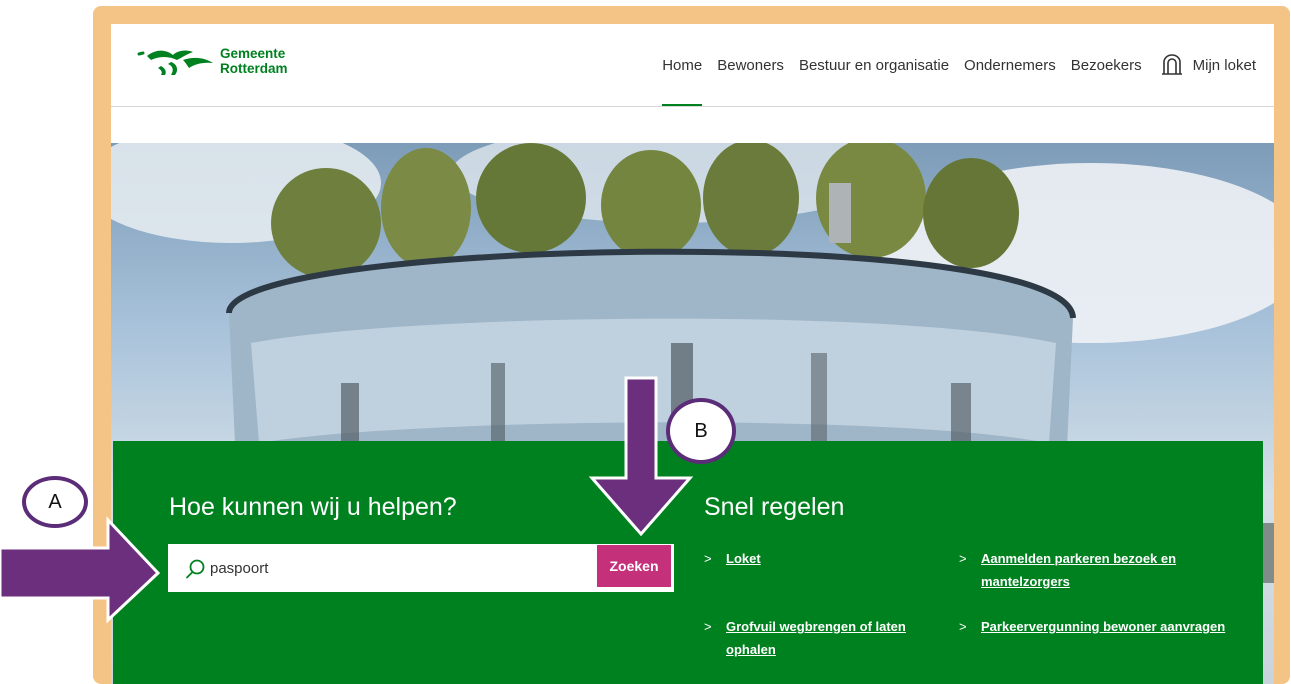  I want to click on nav-item-bezoekers: Bezoekers, so click(1106, 65).